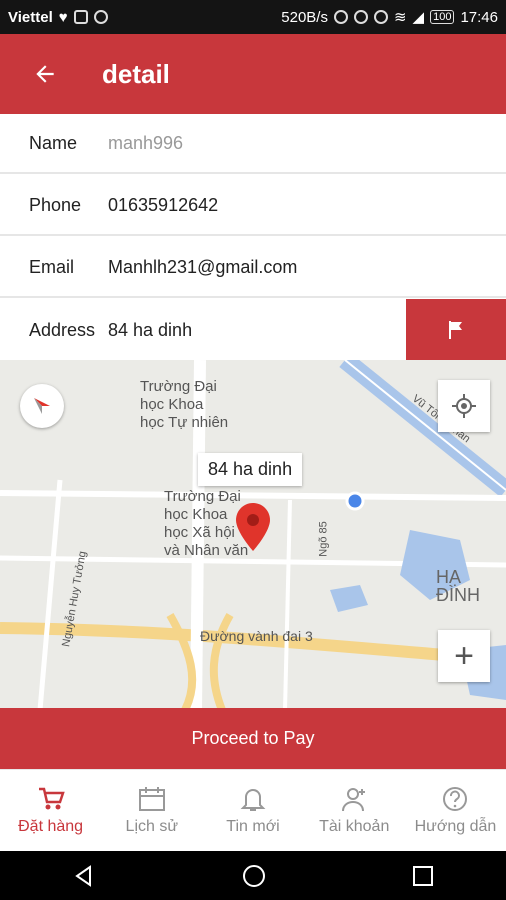 This screenshot has width=506, height=900. Describe the element at coordinates (150, 330) in the screenshot. I see `address-field: 84 ha dinh` at that location.